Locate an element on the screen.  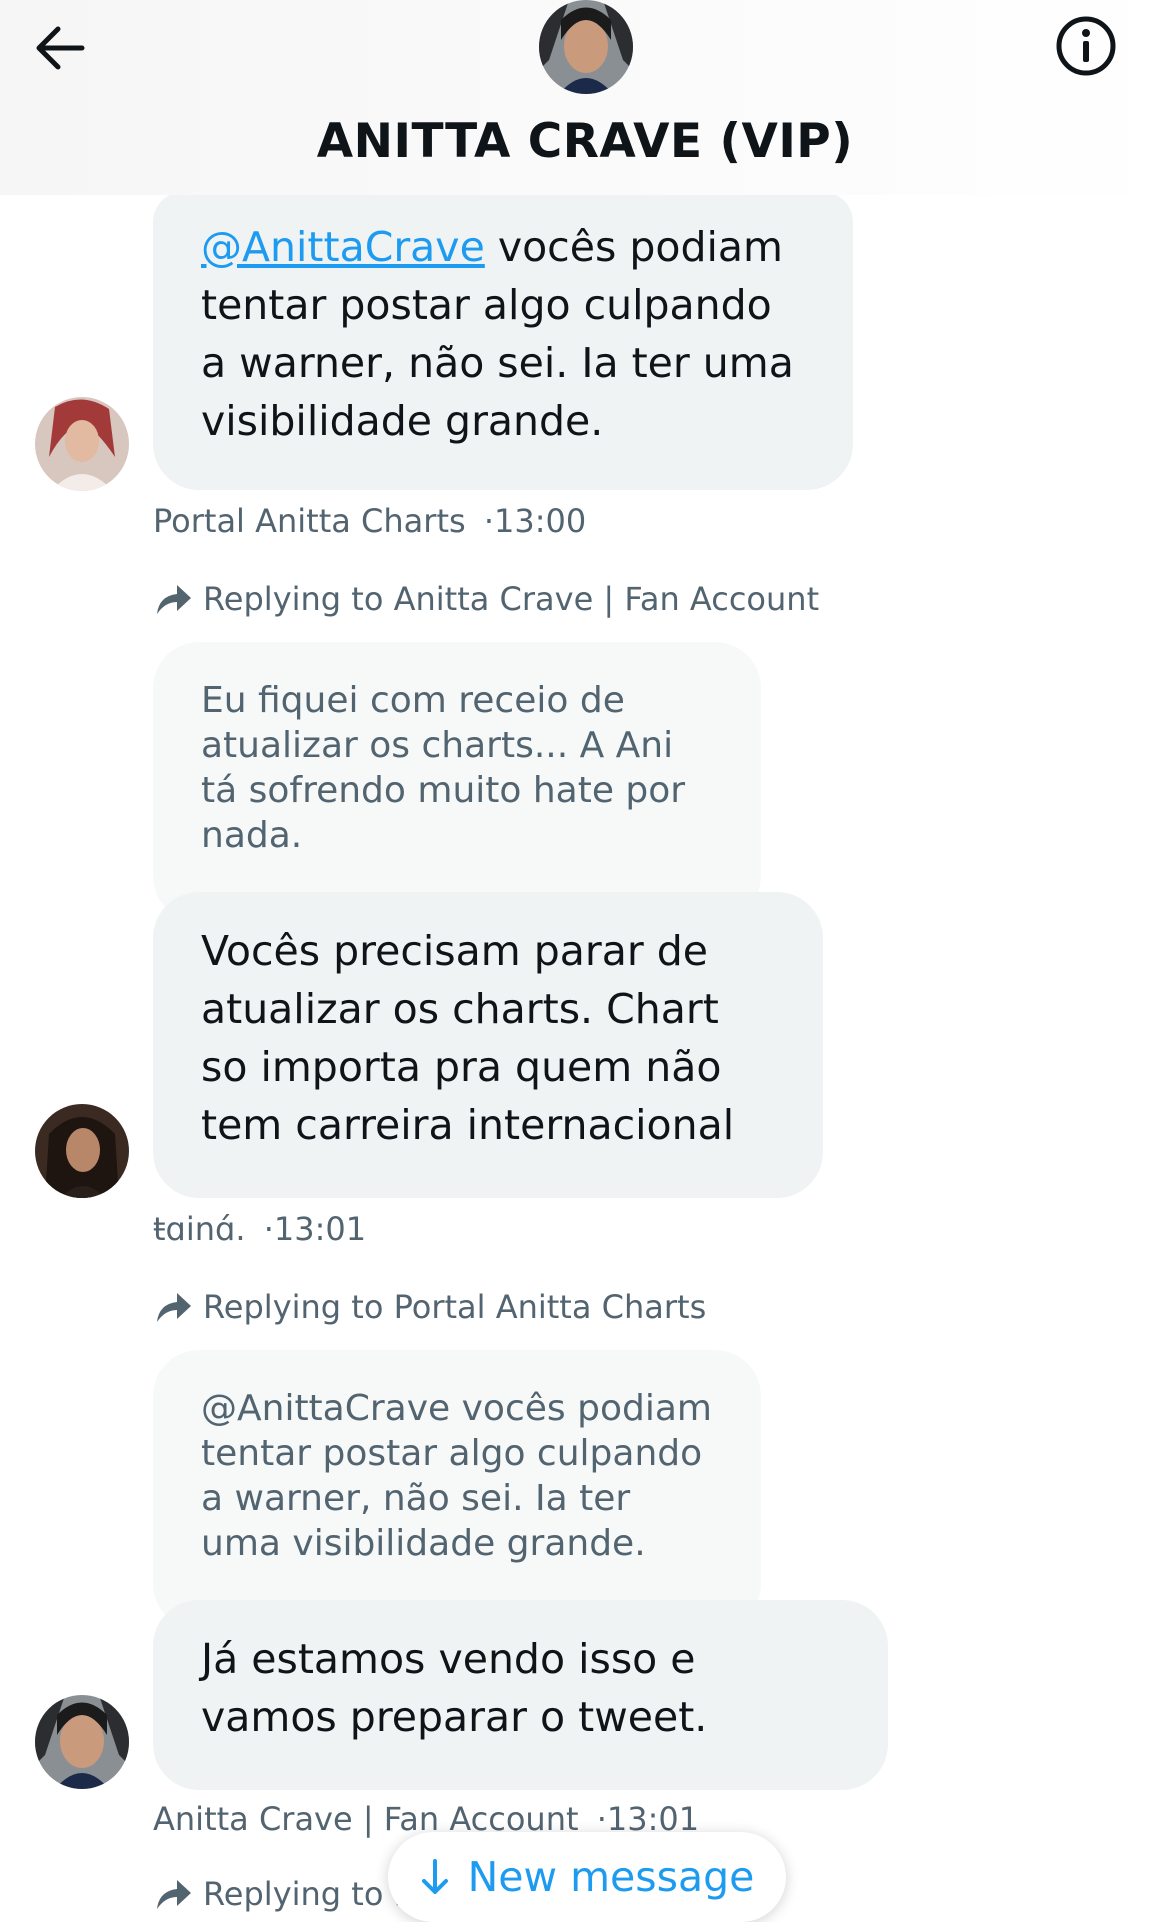
replying-to-label: Replying to F is located at coordinates (307, 1894).